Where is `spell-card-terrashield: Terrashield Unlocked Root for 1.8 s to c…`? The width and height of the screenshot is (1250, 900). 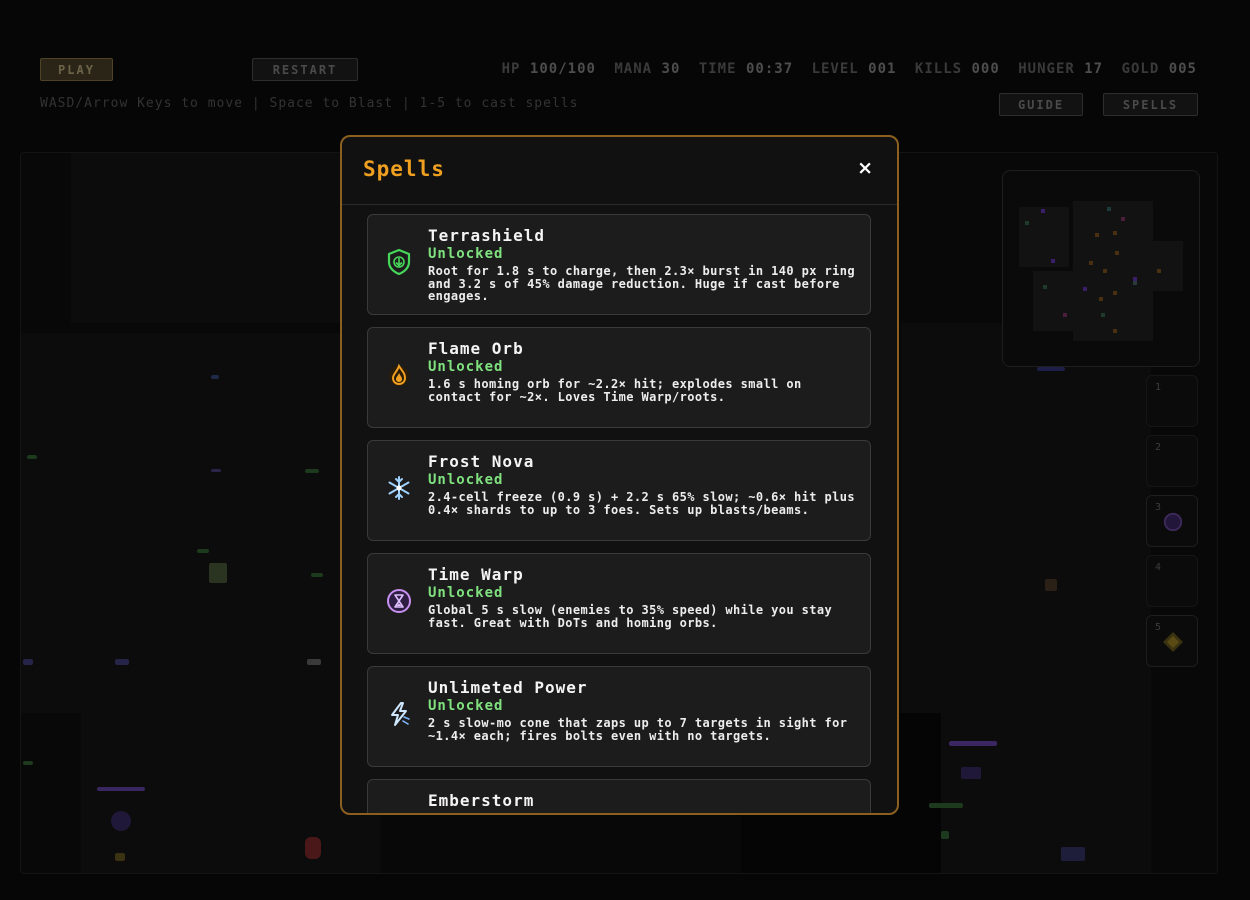
spell-card-terrashield: Terrashield Unlocked Root for 1.8 s to c… is located at coordinates (619, 264).